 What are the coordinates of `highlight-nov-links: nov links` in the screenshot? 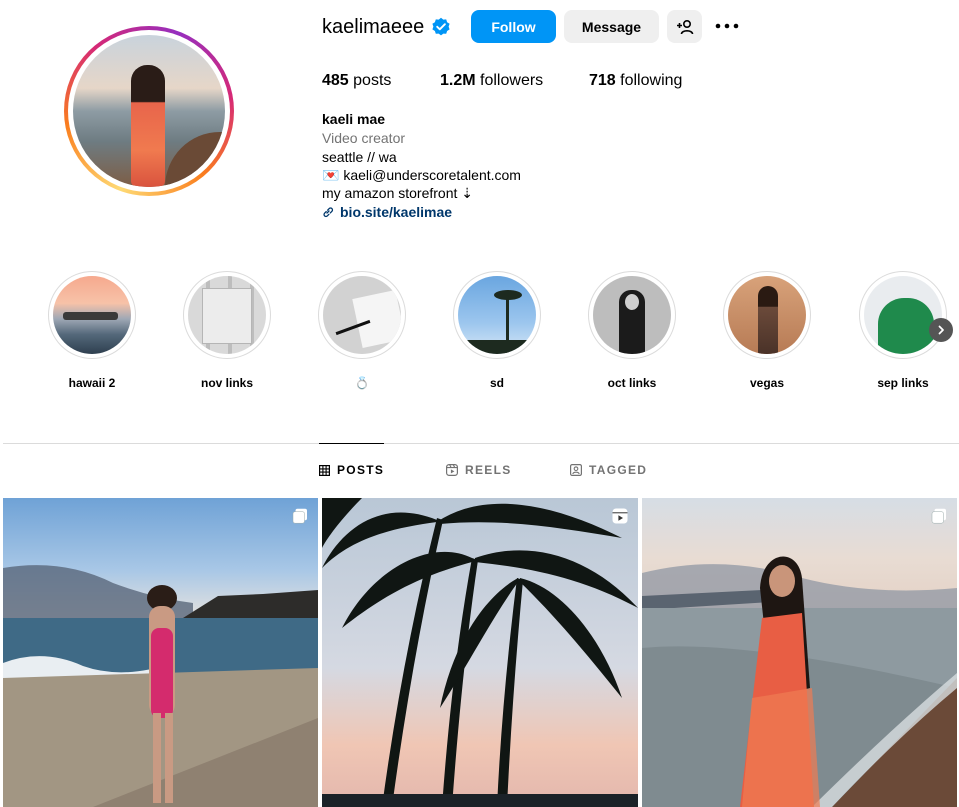 It's located at (227, 331).